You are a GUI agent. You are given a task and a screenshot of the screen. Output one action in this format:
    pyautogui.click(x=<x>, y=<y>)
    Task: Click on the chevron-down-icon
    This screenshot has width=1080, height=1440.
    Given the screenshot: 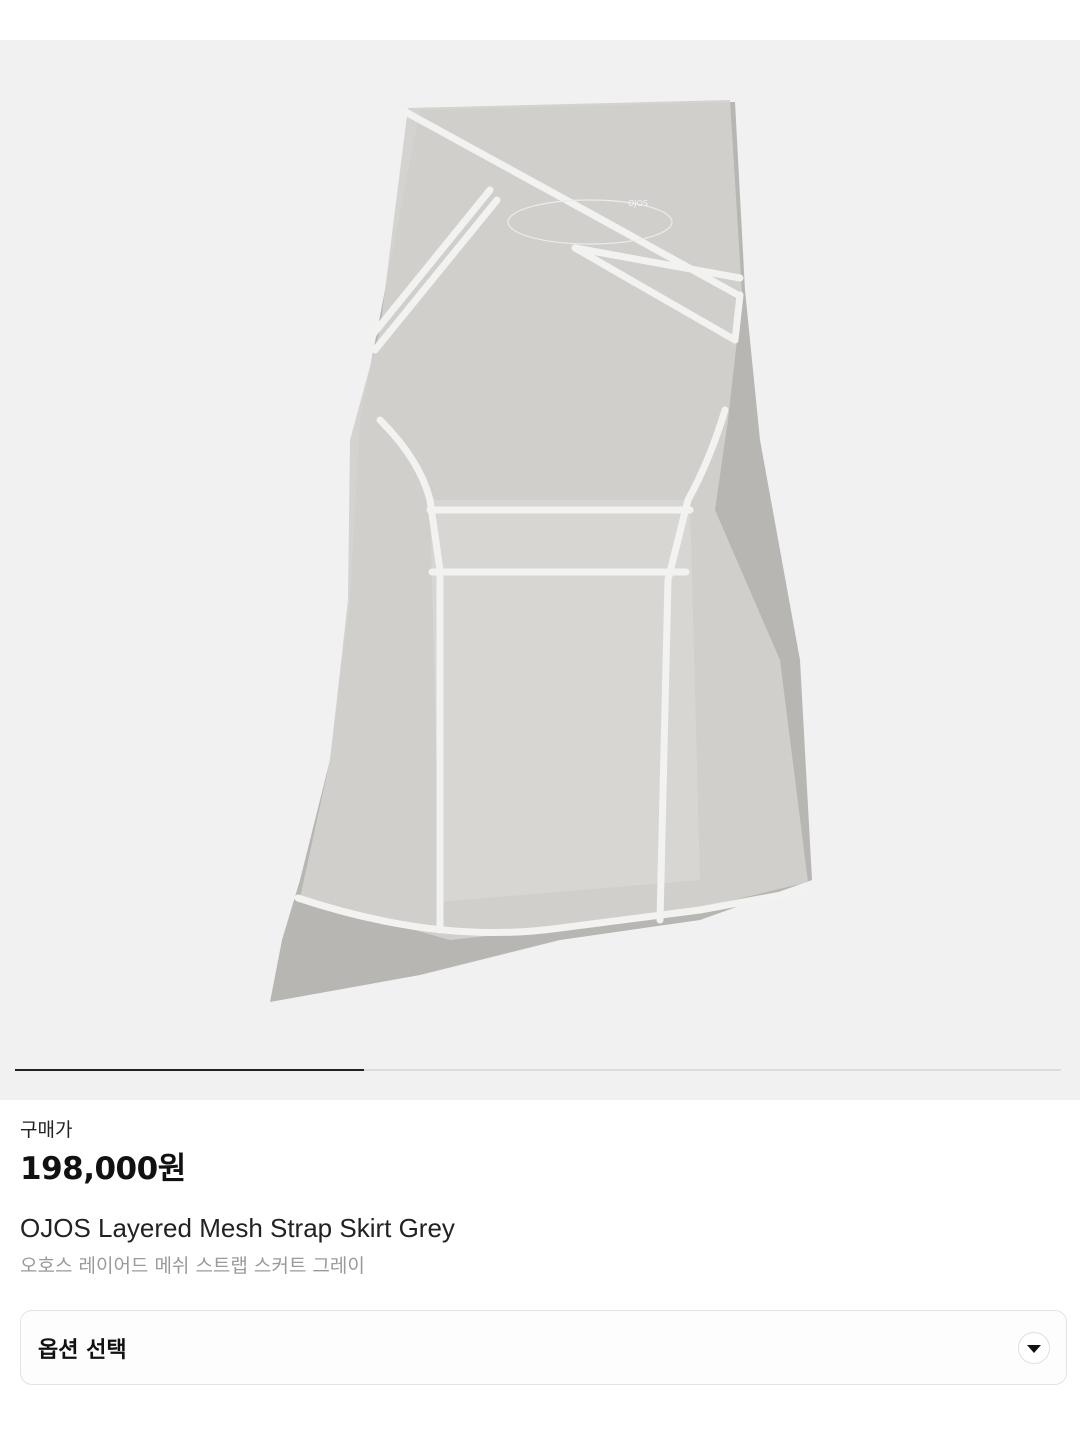 What is the action you would take?
    pyautogui.click(x=1034, y=1347)
    